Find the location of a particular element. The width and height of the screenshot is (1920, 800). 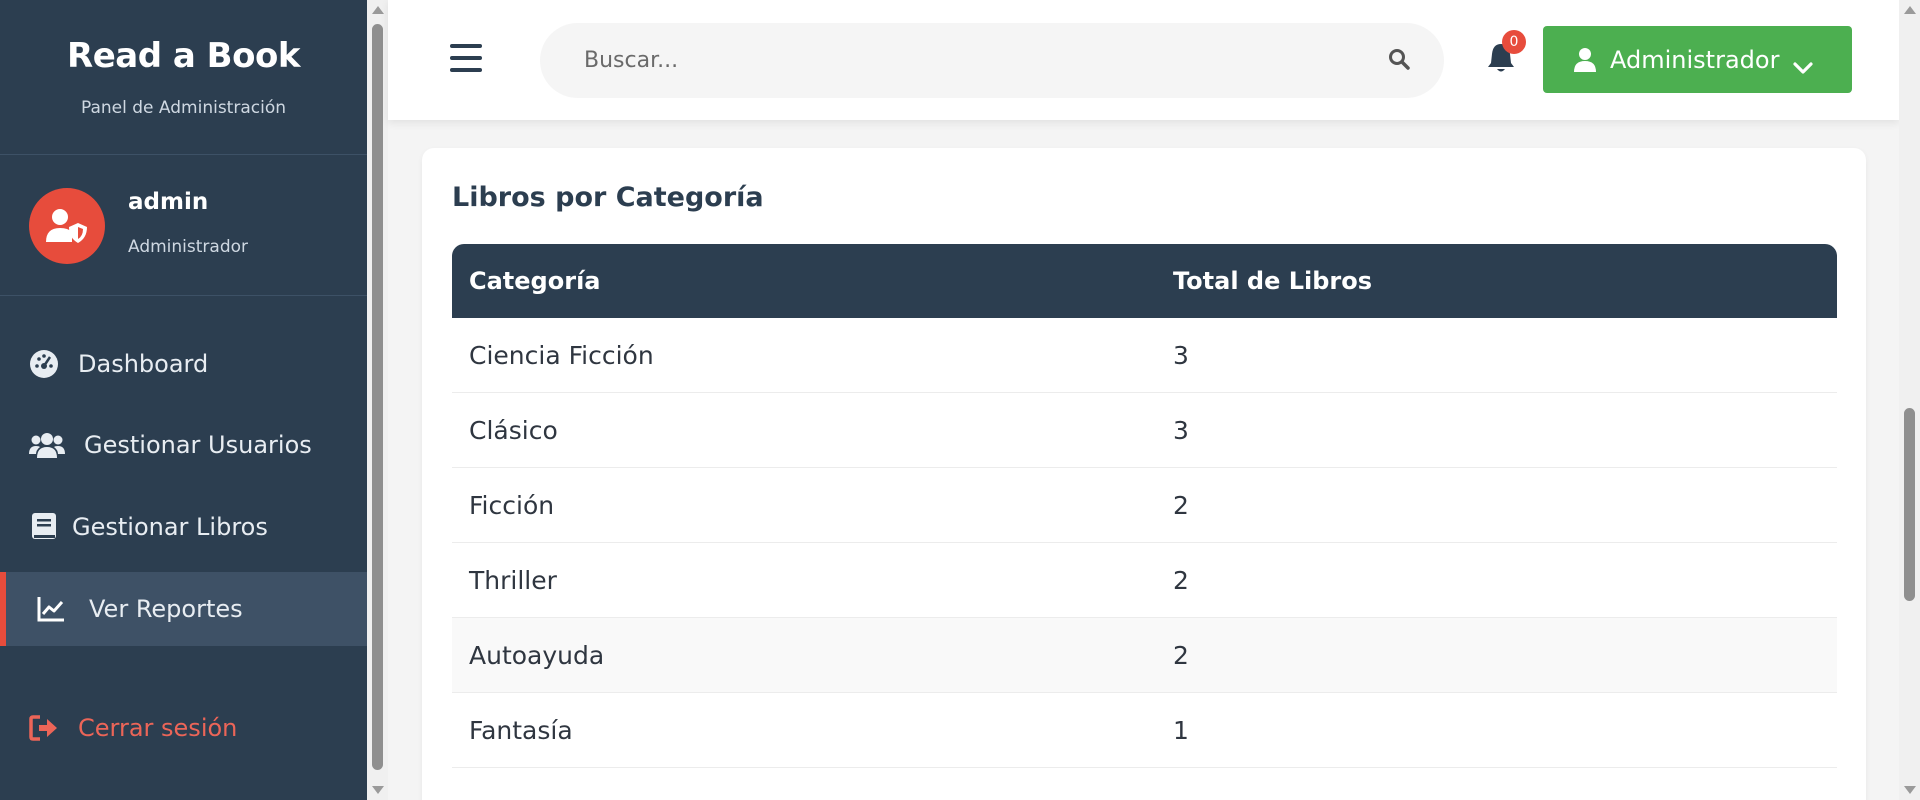

search-input is located at coordinates (992, 60).